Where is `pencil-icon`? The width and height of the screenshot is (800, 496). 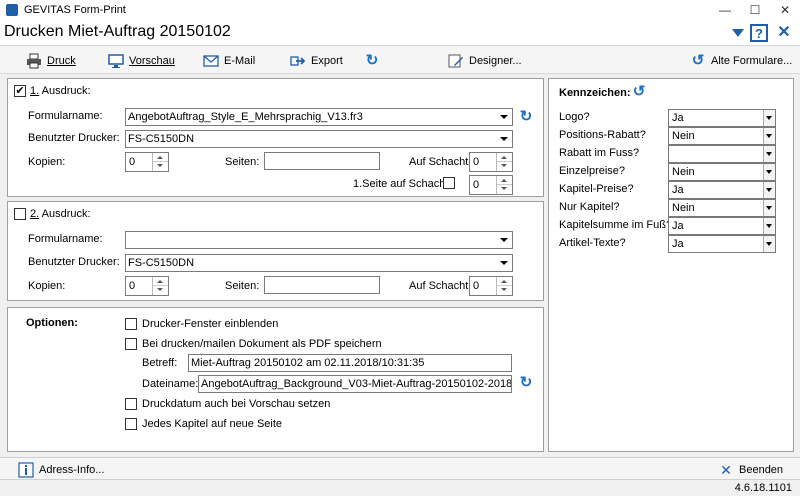
pencil-icon is located at coordinates (456, 61).